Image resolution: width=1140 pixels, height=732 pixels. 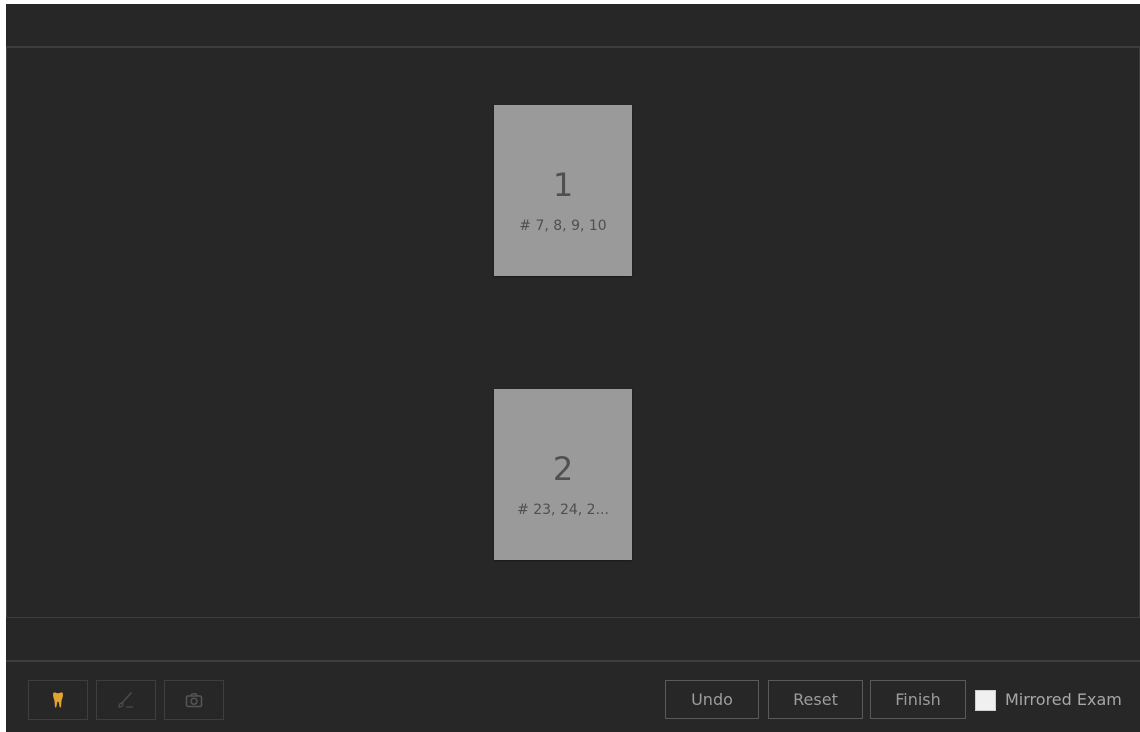 I want to click on tooth-icon, so click(x=58, y=700).